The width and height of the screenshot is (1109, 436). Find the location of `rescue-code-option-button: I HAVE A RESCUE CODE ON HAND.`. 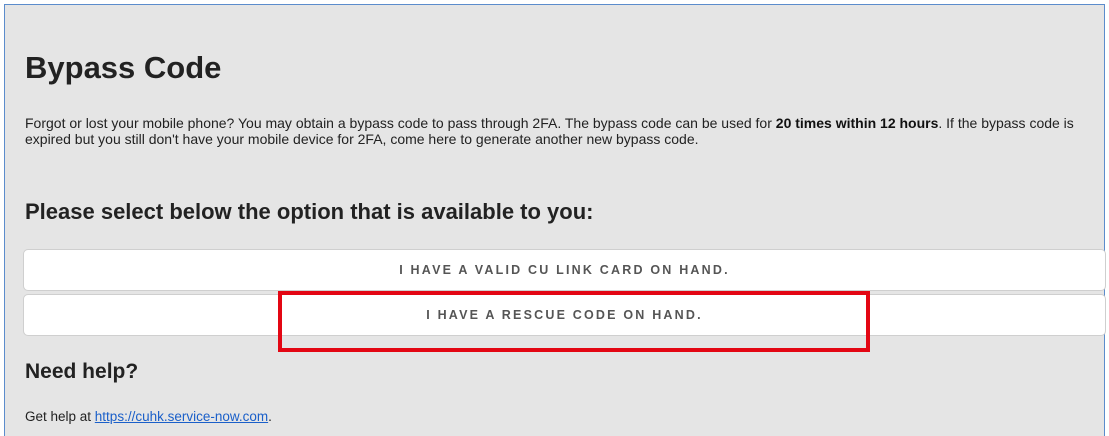

rescue-code-option-button: I HAVE A RESCUE CODE ON HAND. is located at coordinates (564, 315).